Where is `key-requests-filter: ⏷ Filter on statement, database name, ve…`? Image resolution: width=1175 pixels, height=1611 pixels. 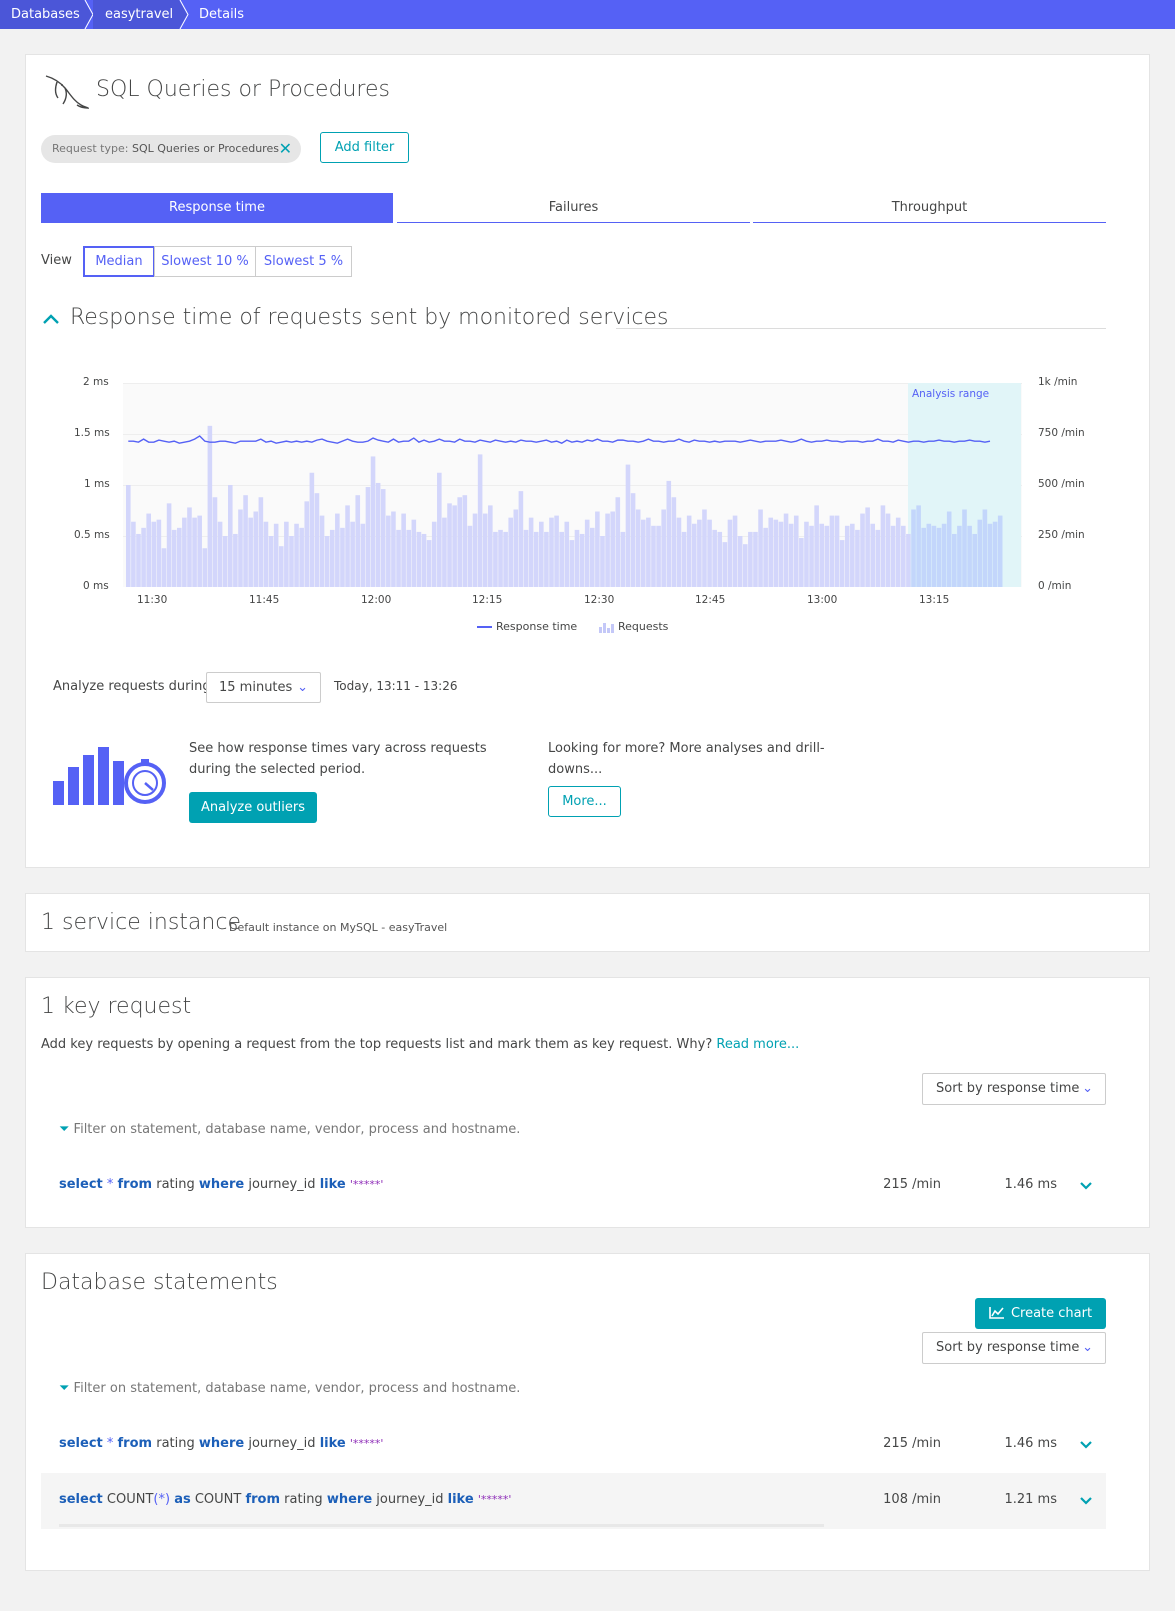
key-requests-filter: ⏷ Filter on statement, database name, ve… is located at coordinates (289, 1129).